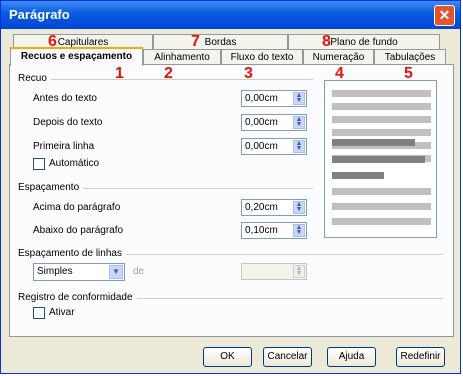  What do you see at coordinates (39, 14) in the screenshot?
I see `window-title: Parágrafo` at bounding box center [39, 14].